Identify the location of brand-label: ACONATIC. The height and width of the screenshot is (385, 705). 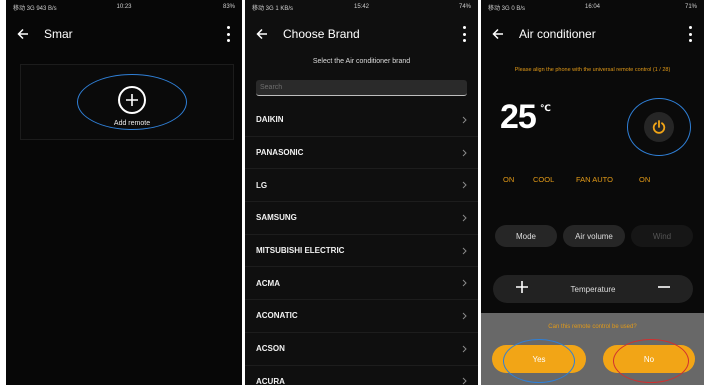
(277, 316).